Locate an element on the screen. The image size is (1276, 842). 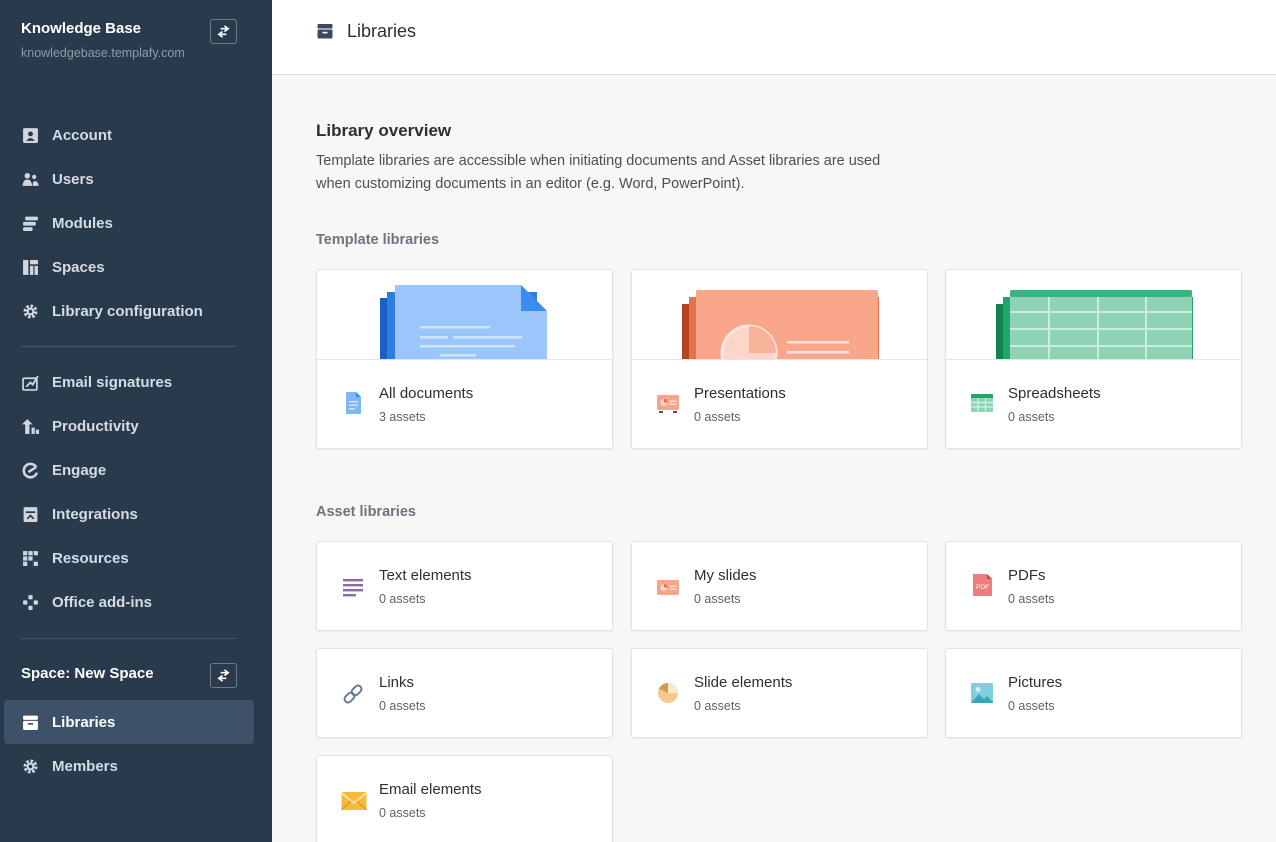
sidebar-item-label: Office add-ins is located at coordinates (102, 602).